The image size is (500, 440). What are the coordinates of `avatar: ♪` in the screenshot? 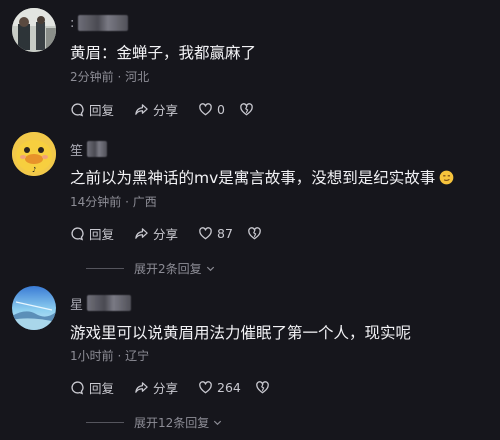 It's located at (34, 154).